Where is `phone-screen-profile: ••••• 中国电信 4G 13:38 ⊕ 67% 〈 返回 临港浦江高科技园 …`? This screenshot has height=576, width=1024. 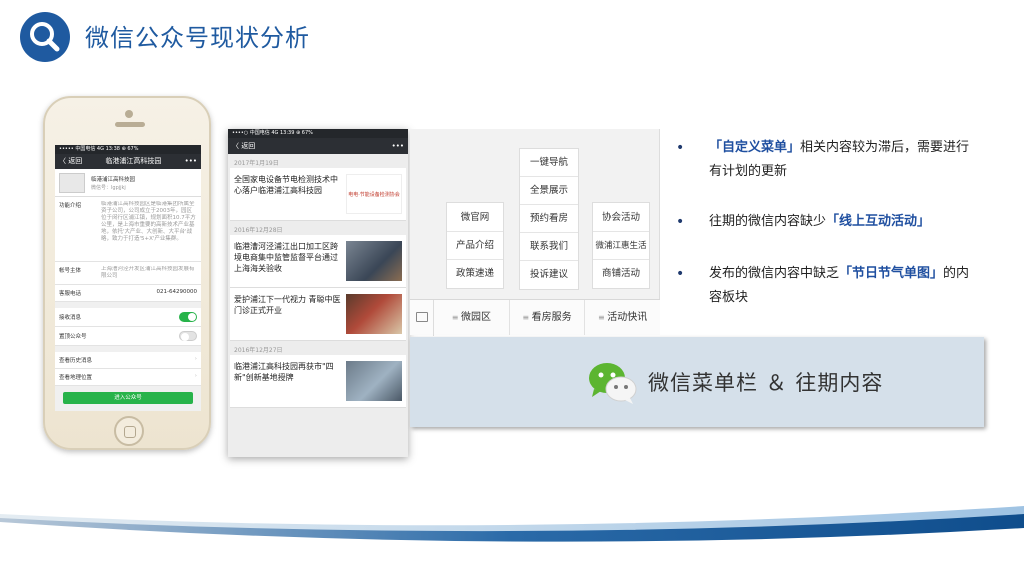 phone-screen-profile: ••••• 中国电信 4G 13:38 ⊕ 67% 〈 返回 临港浦江高科技园 … is located at coordinates (128, 278).